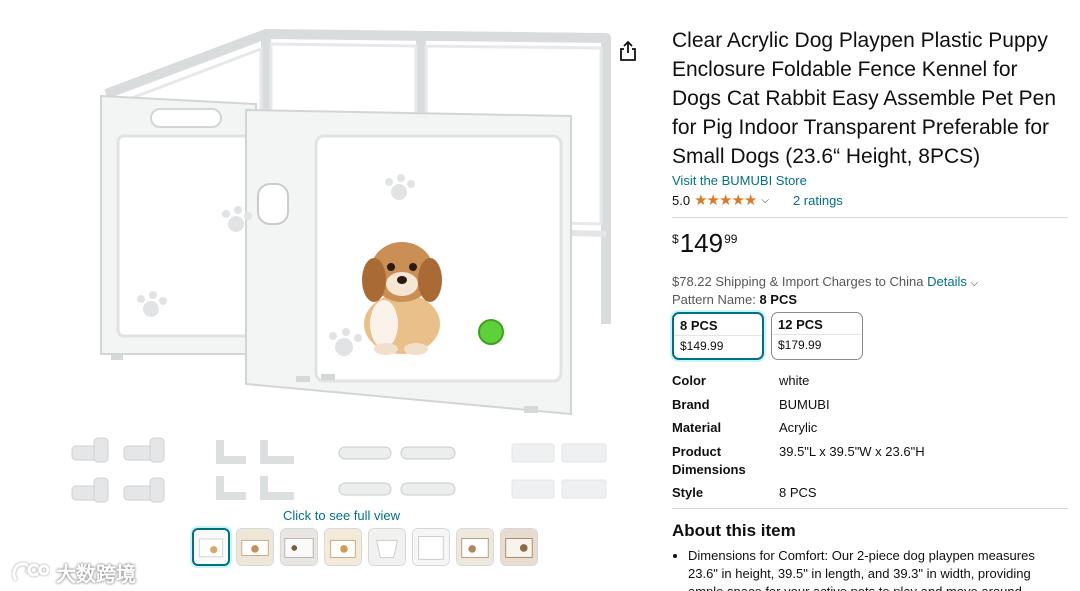 Image resolution: width=1080 pixels, height=591 pixels. I want to click on accessory-preview-strip, so click(340, 472).